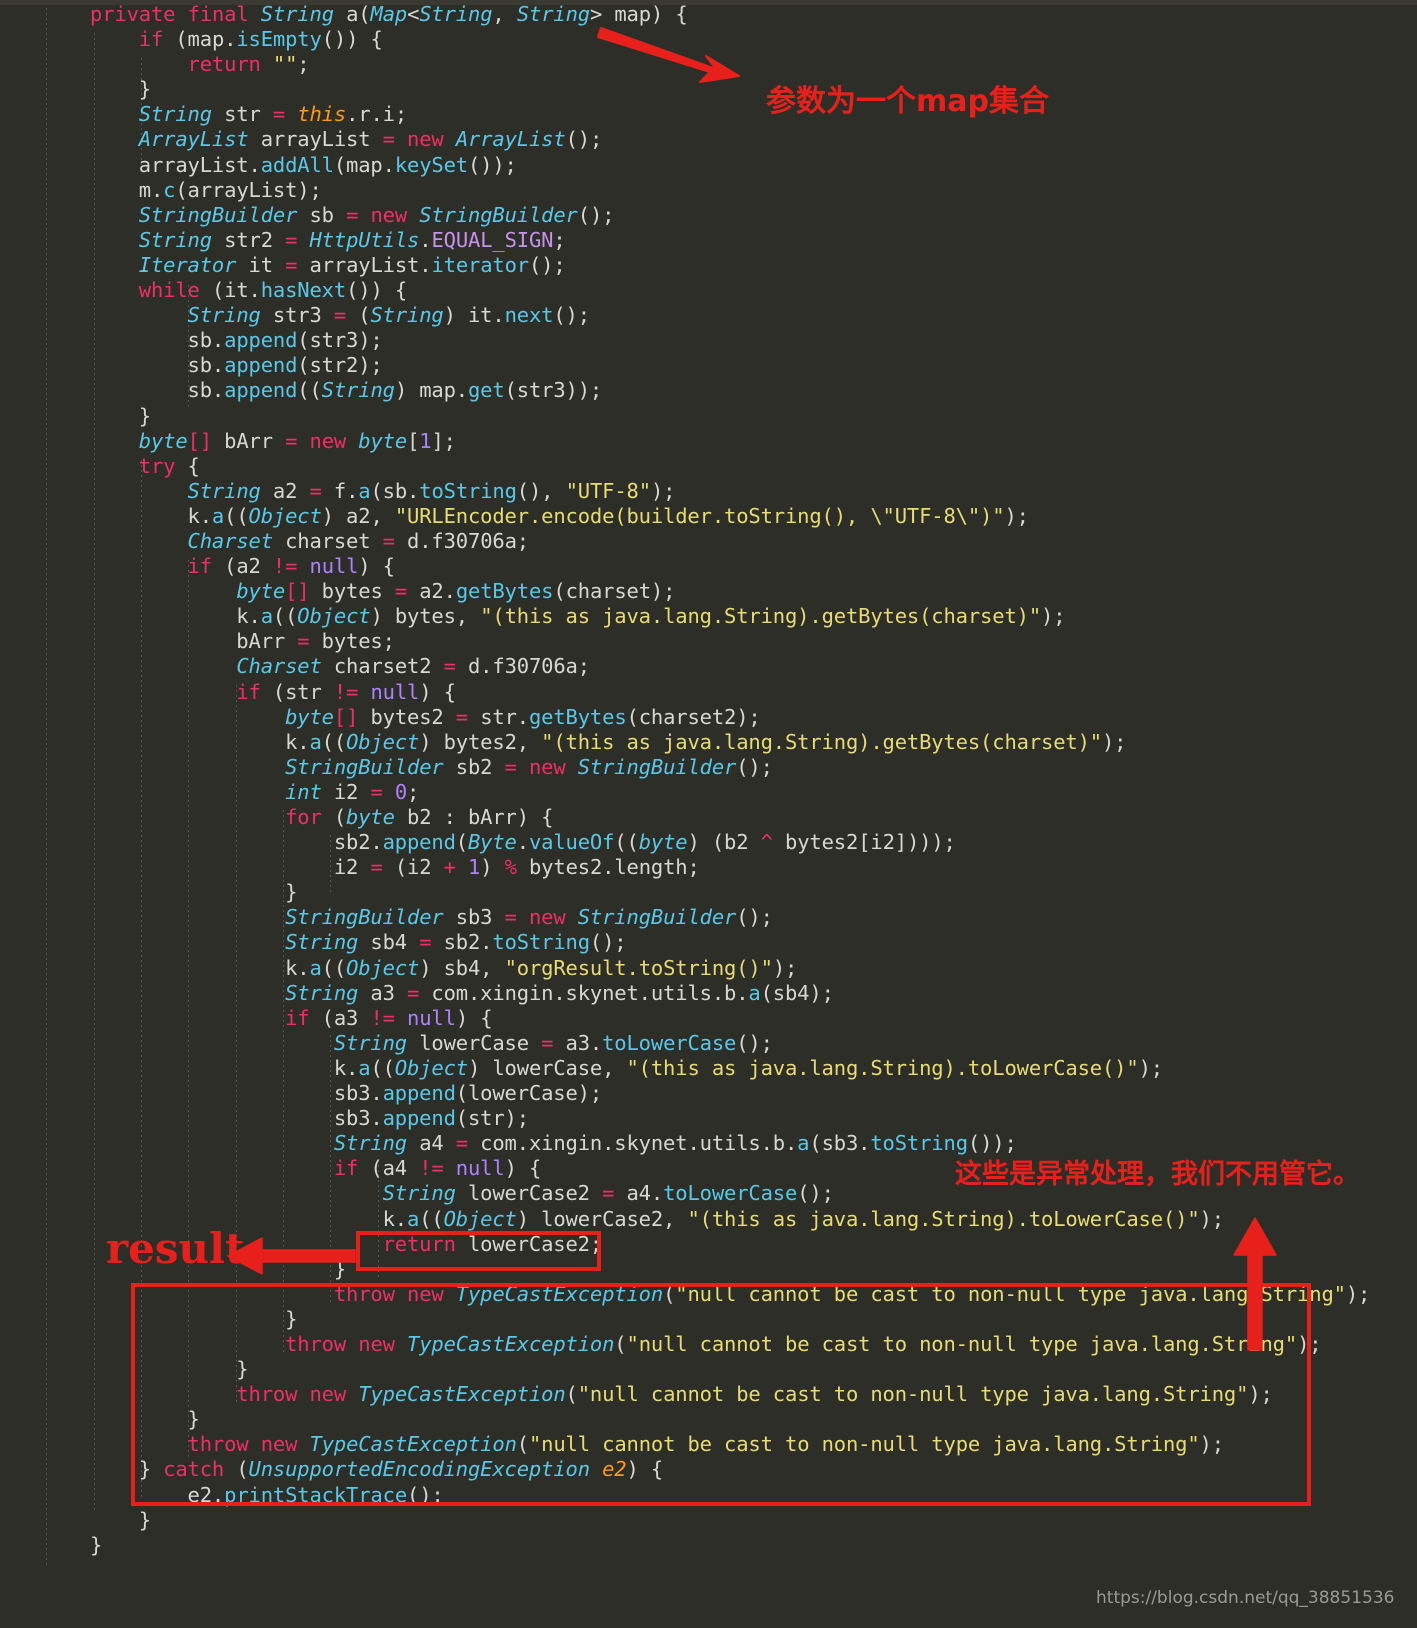  Describe the element at coordinates (456, 942) in the screenshot. I see `code-line: String sb4 = sb2.toString();` at that location.